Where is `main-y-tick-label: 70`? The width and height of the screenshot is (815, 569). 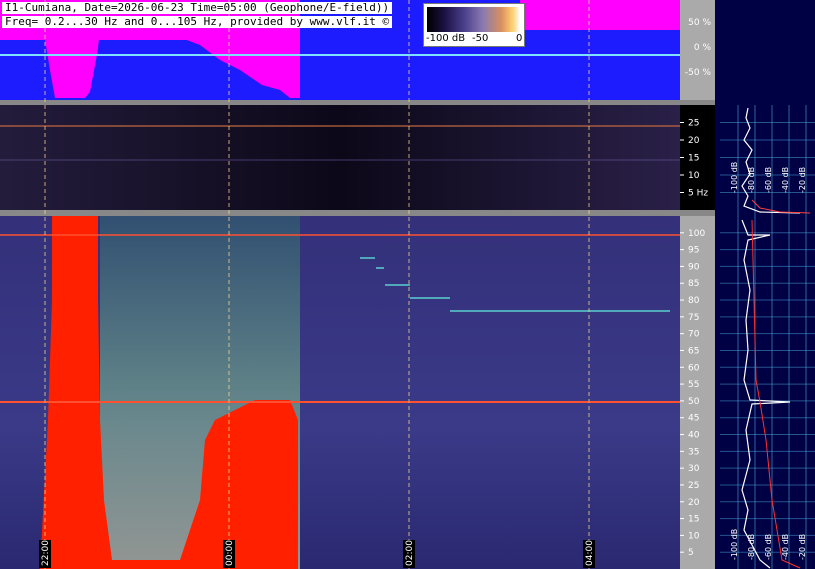 main-y-tick-label: 70 is located at coordinates (694, 335).